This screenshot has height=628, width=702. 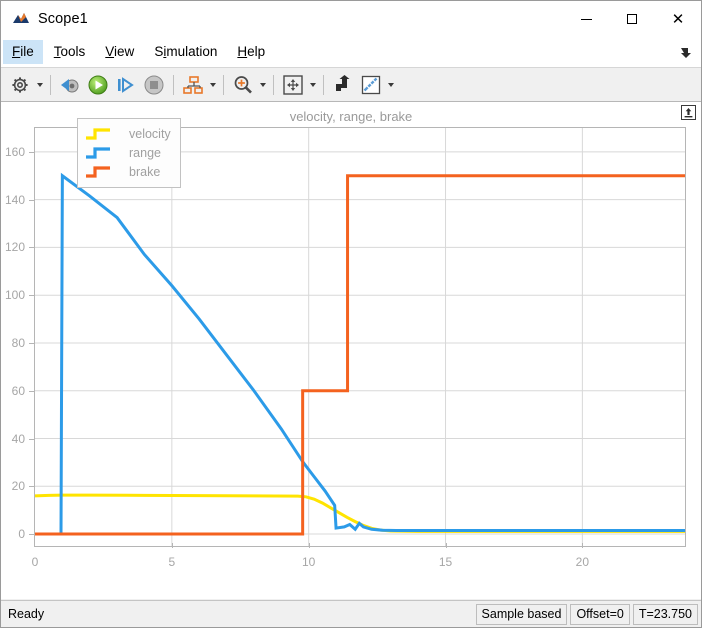 I want to click on signal-selection-icon, so click(x=193, y=85).